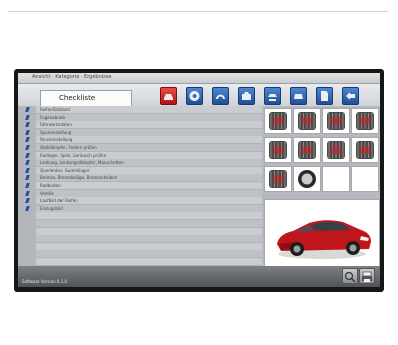 This screenshot has height=345, width=398. What do you see at coordinates (199, 78) in the screenshot?
I see `title-bar: Ansicht · Kategorie · Ergebnisse` at bounding box center [199, 78].